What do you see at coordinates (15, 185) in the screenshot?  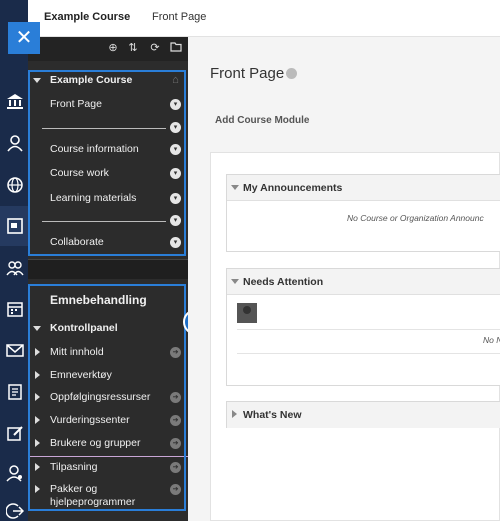 I see `globe-icon` at bounding box center [15, 185].